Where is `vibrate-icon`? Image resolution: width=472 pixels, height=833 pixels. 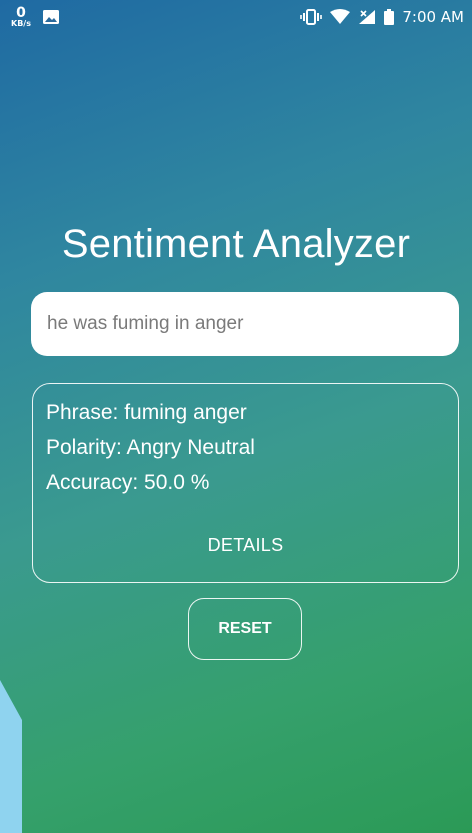
vibrate-icon is located at coordinates (311, 17).